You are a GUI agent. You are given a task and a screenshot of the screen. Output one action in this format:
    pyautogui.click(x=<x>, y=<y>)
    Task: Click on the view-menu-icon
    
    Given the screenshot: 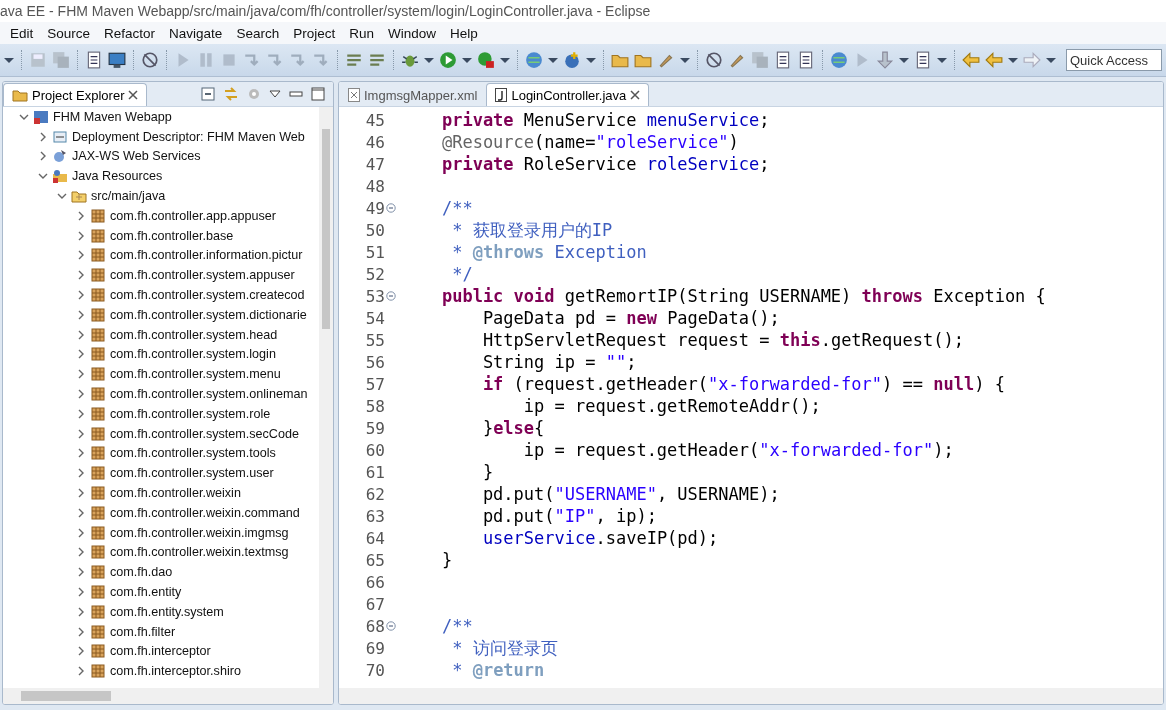 What is the action you would take?
    pyautogui.click(x=275, y=94)
    